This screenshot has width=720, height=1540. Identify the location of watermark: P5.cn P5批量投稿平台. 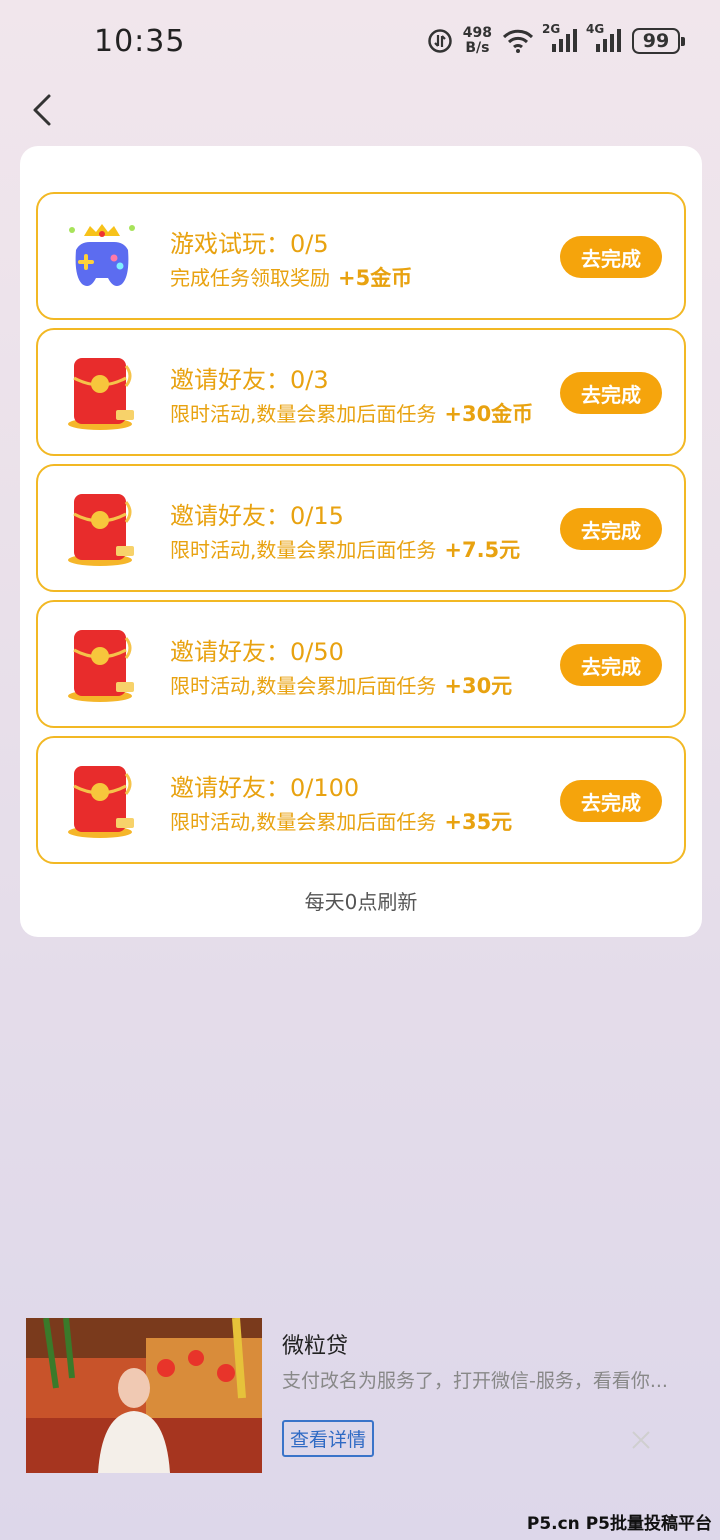
(619, 1524).